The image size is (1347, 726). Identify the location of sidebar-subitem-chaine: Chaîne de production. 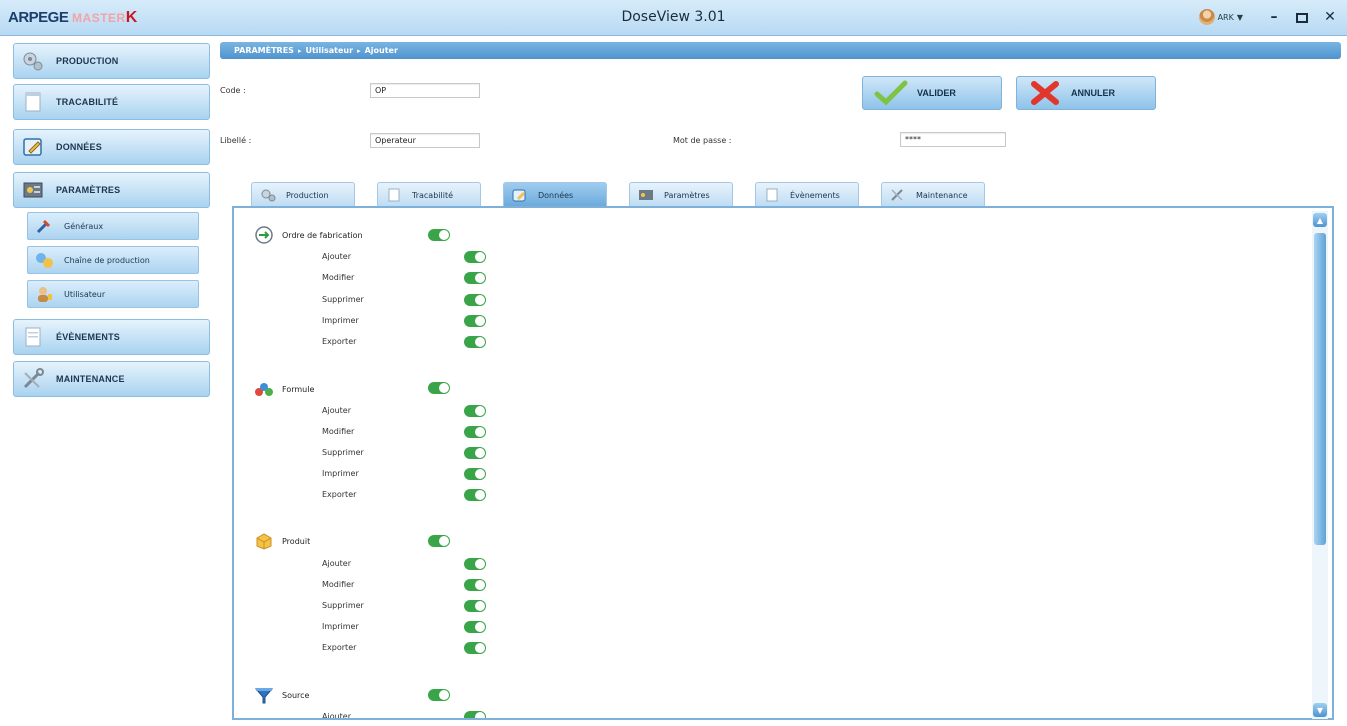
(113, 260).